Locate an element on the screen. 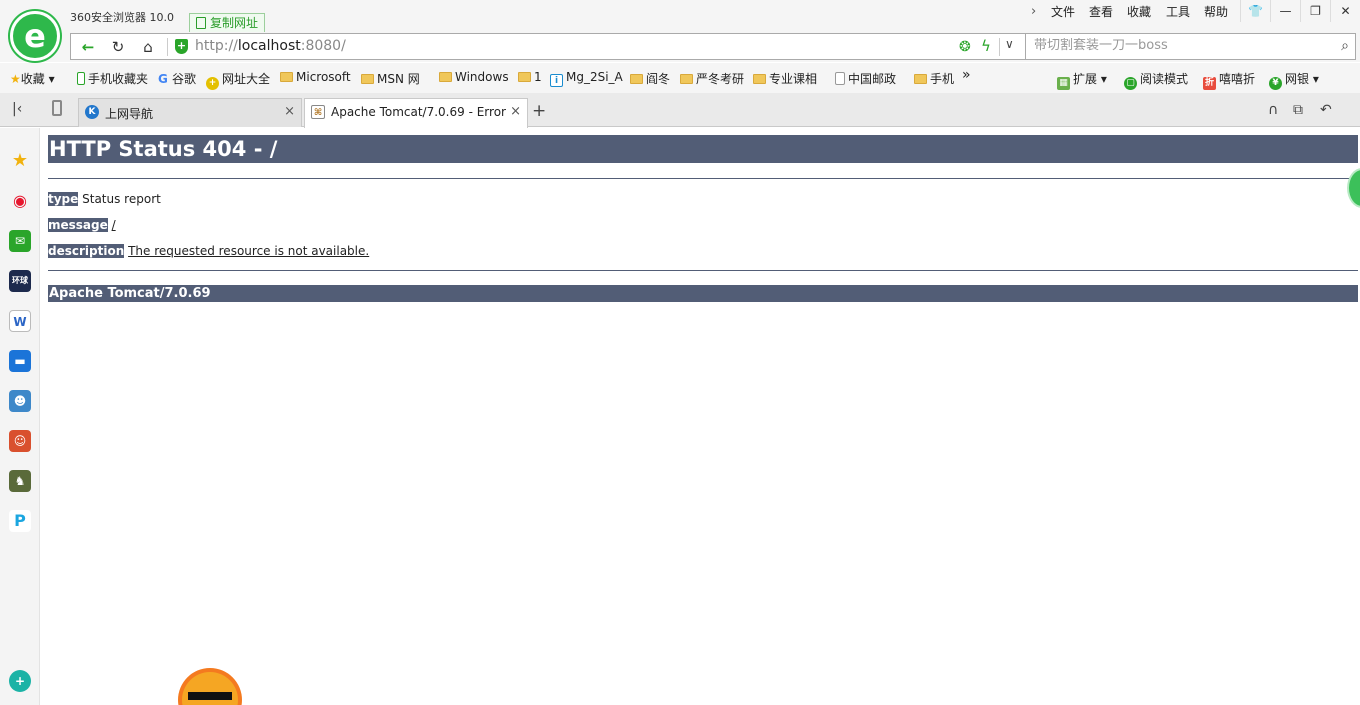 Image resolution: width=1360 pixels, height=705 pixels. document-icon: i is located at coordinates (556, 80).